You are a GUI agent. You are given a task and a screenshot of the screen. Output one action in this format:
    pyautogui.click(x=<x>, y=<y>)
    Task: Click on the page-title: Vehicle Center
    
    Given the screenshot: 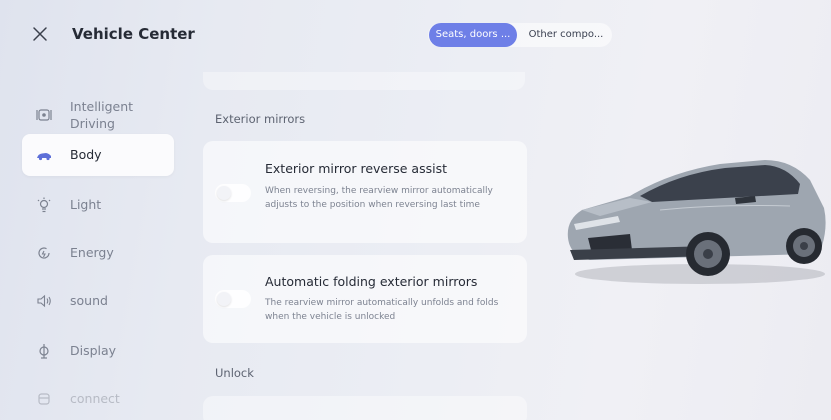 What is the action you would take?
    pyautogui.click(x=133, y=34)
    